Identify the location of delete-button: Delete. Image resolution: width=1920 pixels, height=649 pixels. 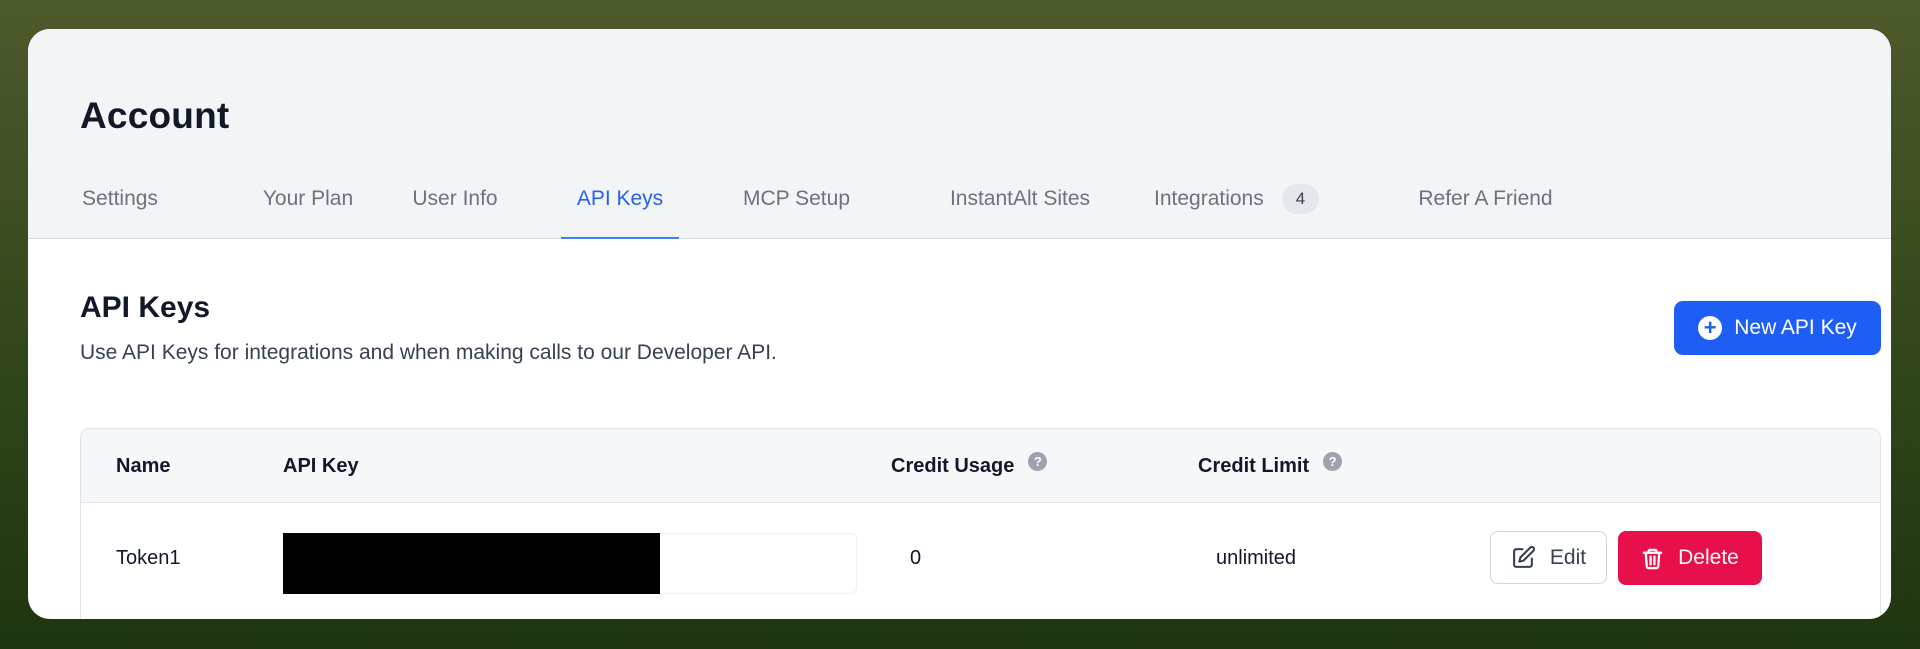
(1690, 558).